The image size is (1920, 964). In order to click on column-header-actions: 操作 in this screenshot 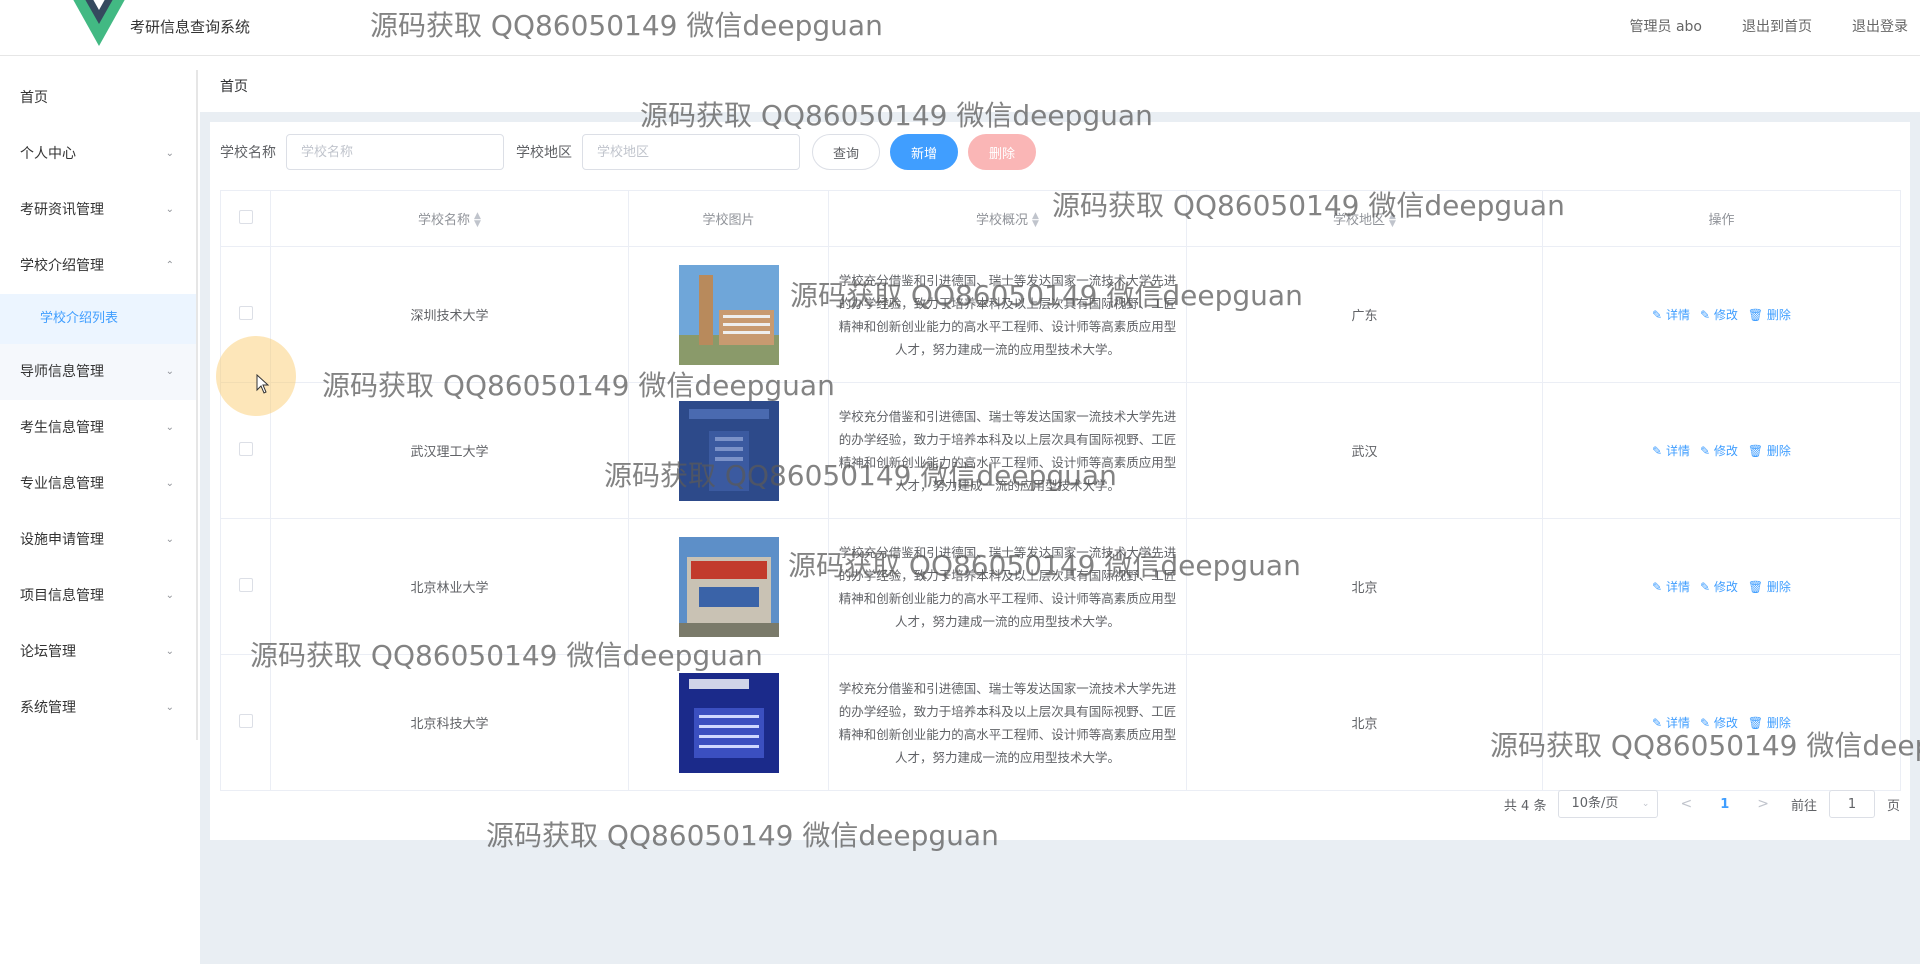, I will do `click(1721, 218)`.